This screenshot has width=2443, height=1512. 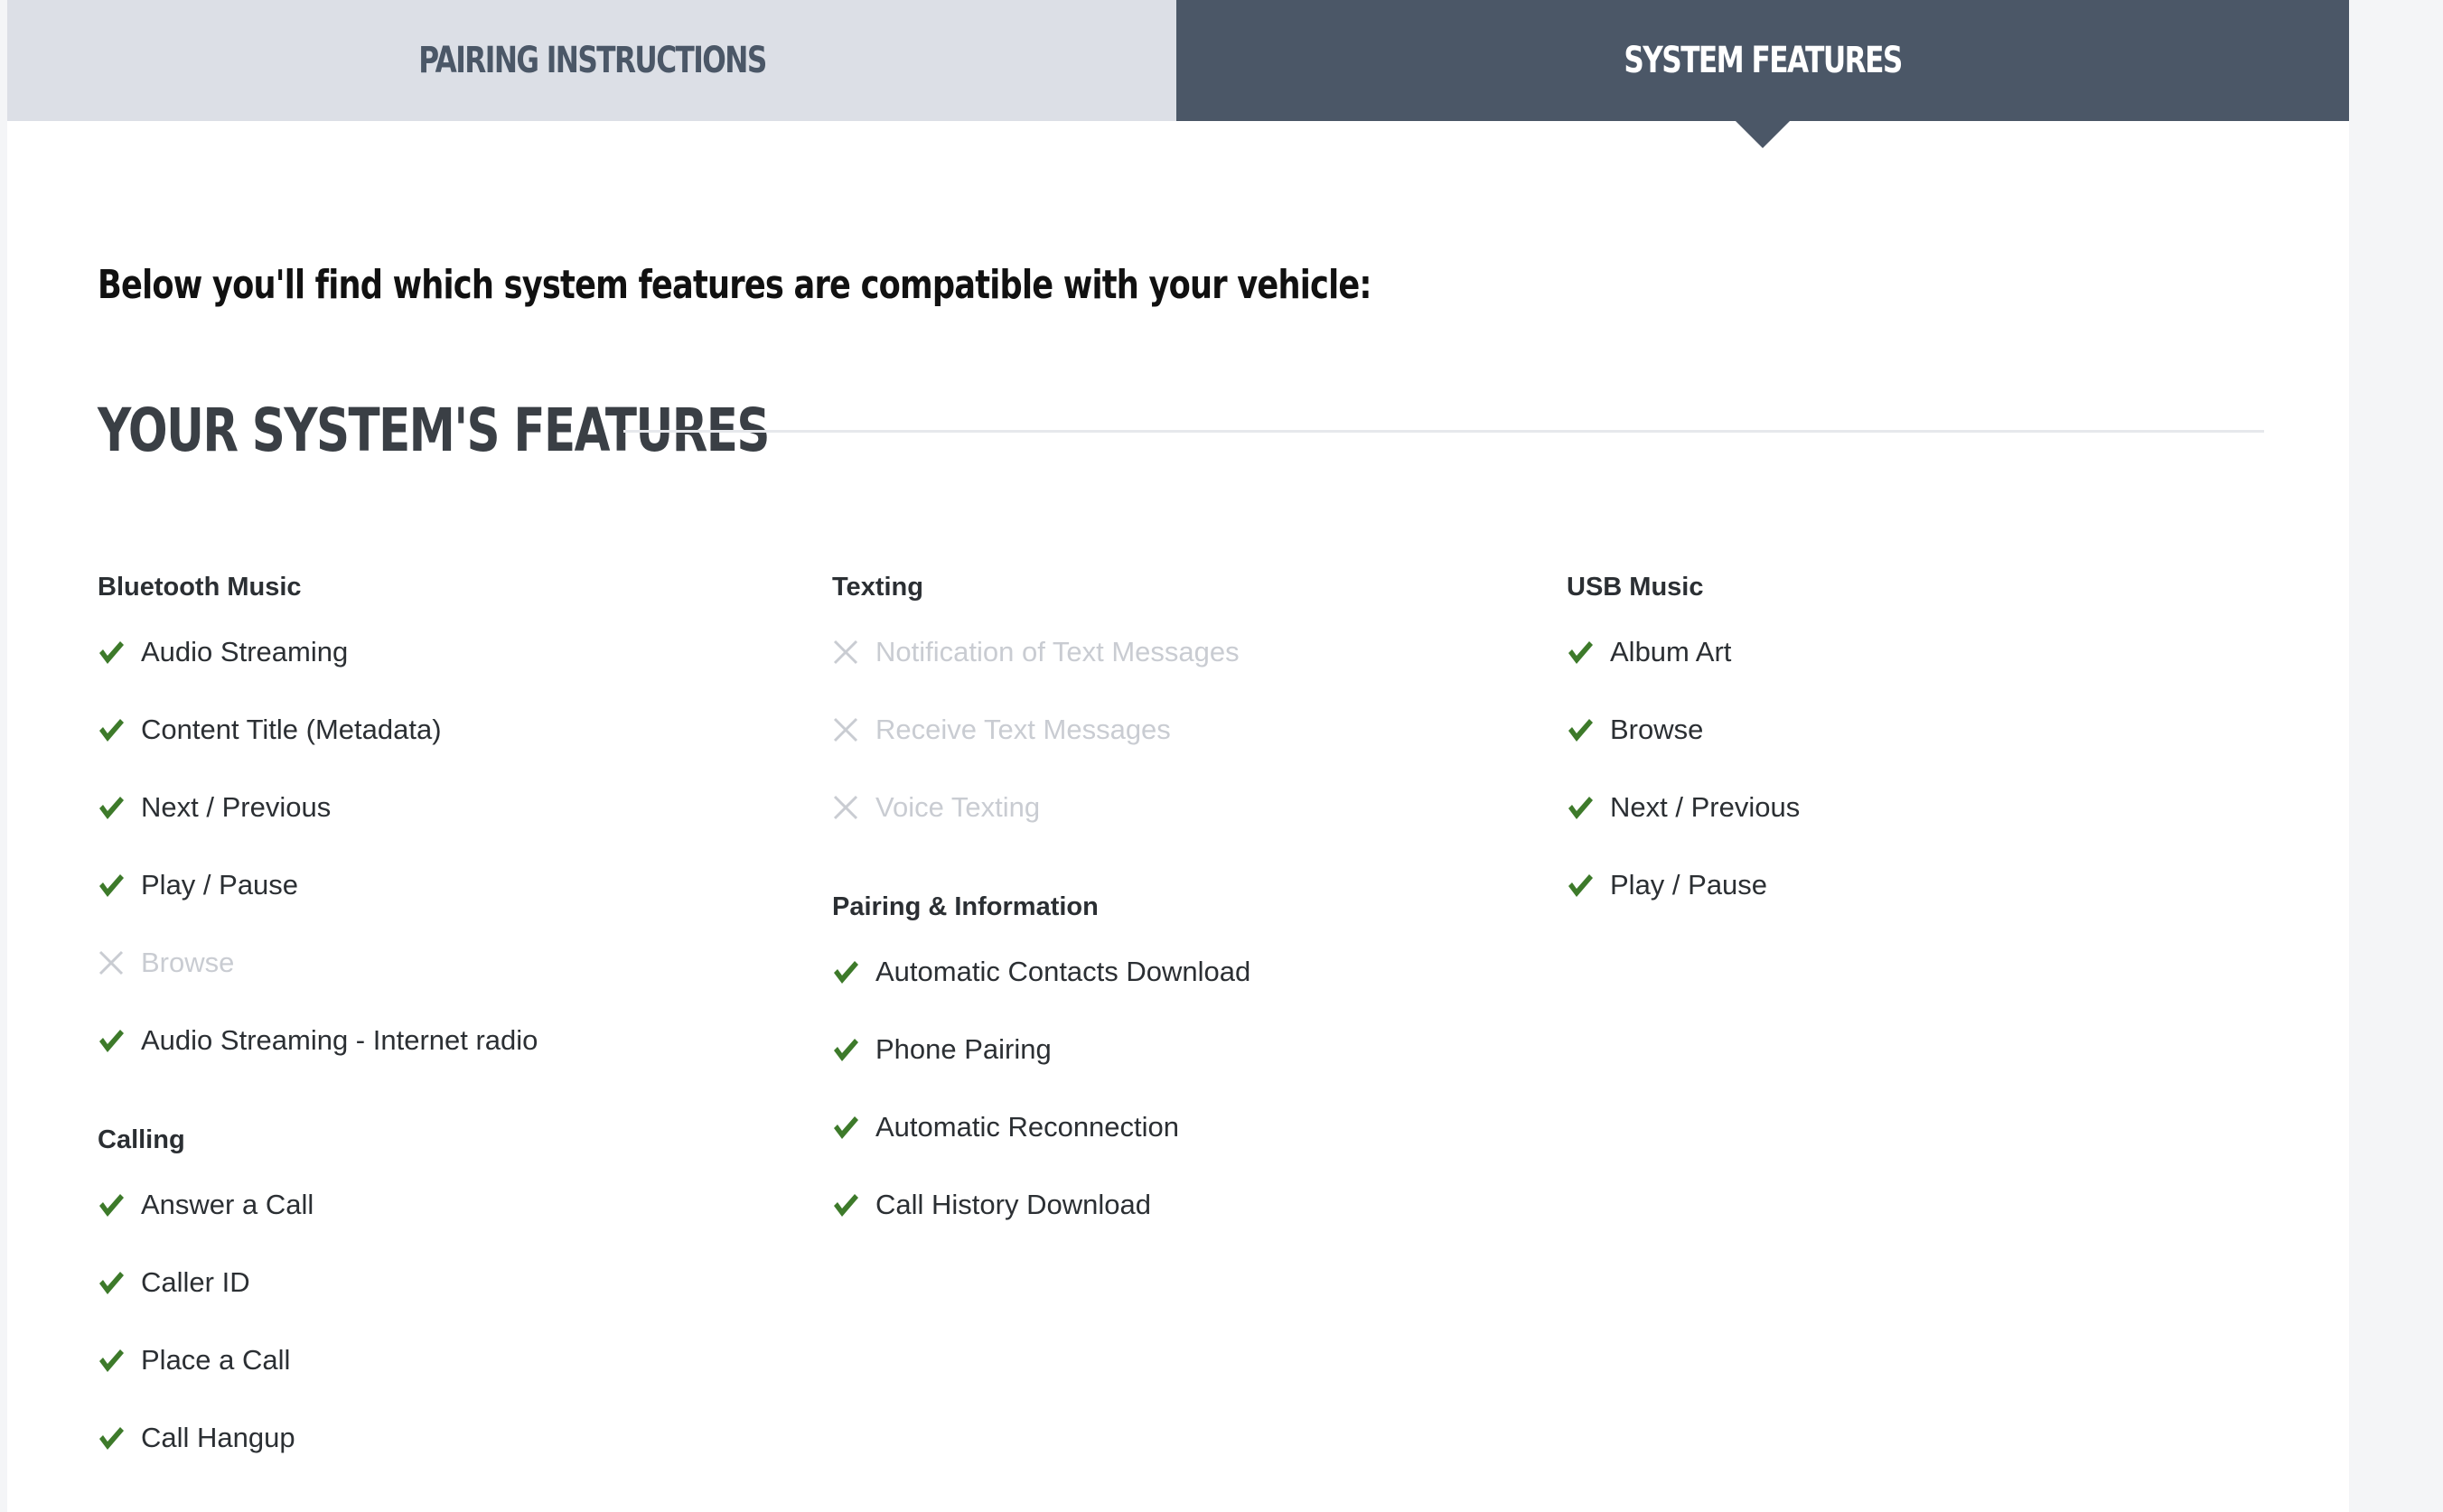 What do you see at coordinates (1635, 587) in the screenshot?
I see `group-title-usb-music: USB Music` at bounding box center [1635, 587].